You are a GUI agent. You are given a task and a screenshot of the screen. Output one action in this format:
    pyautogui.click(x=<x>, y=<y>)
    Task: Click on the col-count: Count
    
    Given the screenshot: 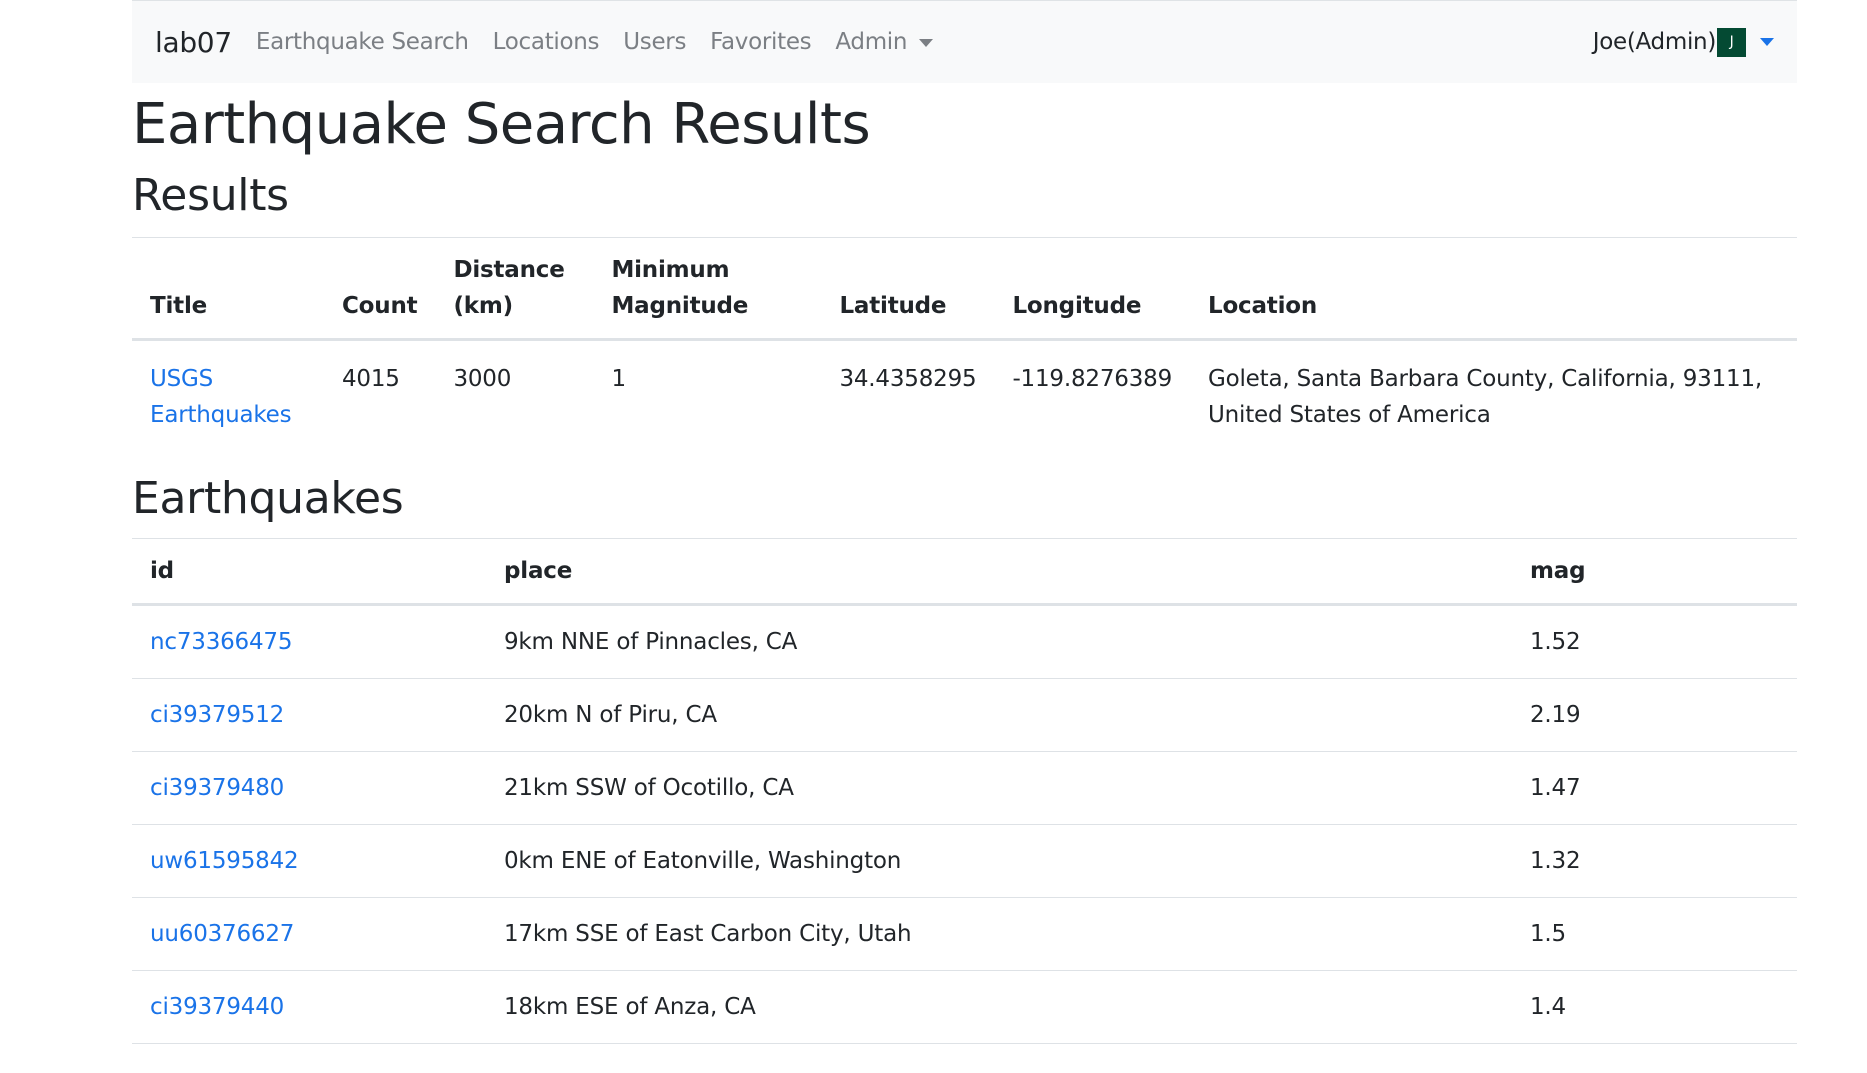 What is the action you would take?
    pyautogui.click(x=380, y=289)
    